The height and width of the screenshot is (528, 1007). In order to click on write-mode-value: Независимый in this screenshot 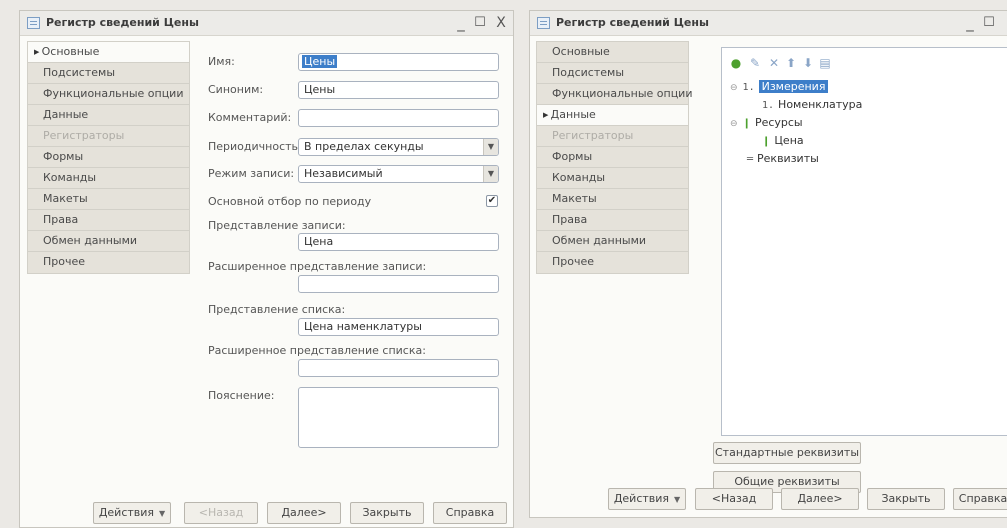, I will do `click(343, 173)`.